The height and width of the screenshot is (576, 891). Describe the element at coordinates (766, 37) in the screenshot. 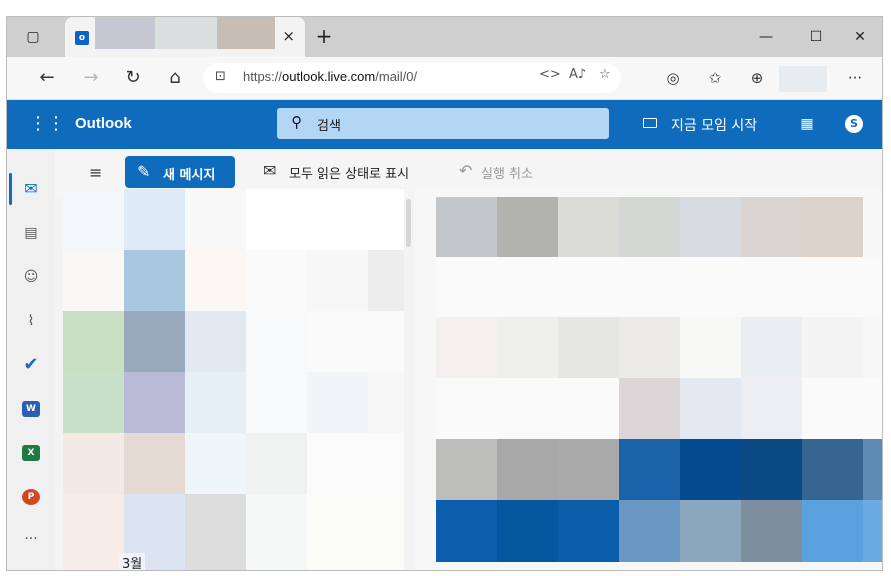

I see `minimize-button: —` at that location.